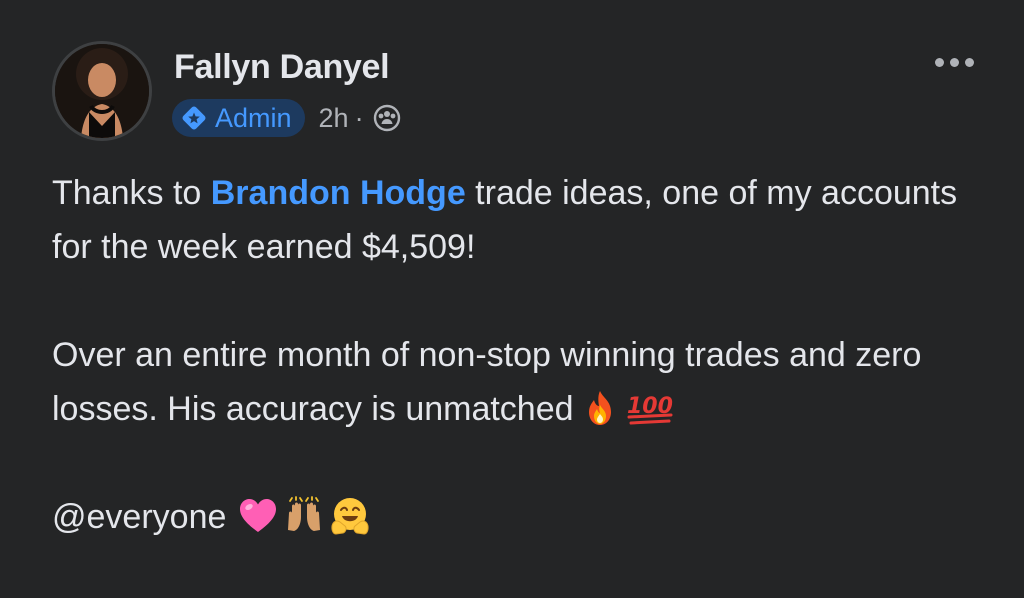 The image size is (1024, 598). Describe the element at coordinates (253, 117) in the screenshot. I see `admin-badge-label: Admin` at that location.